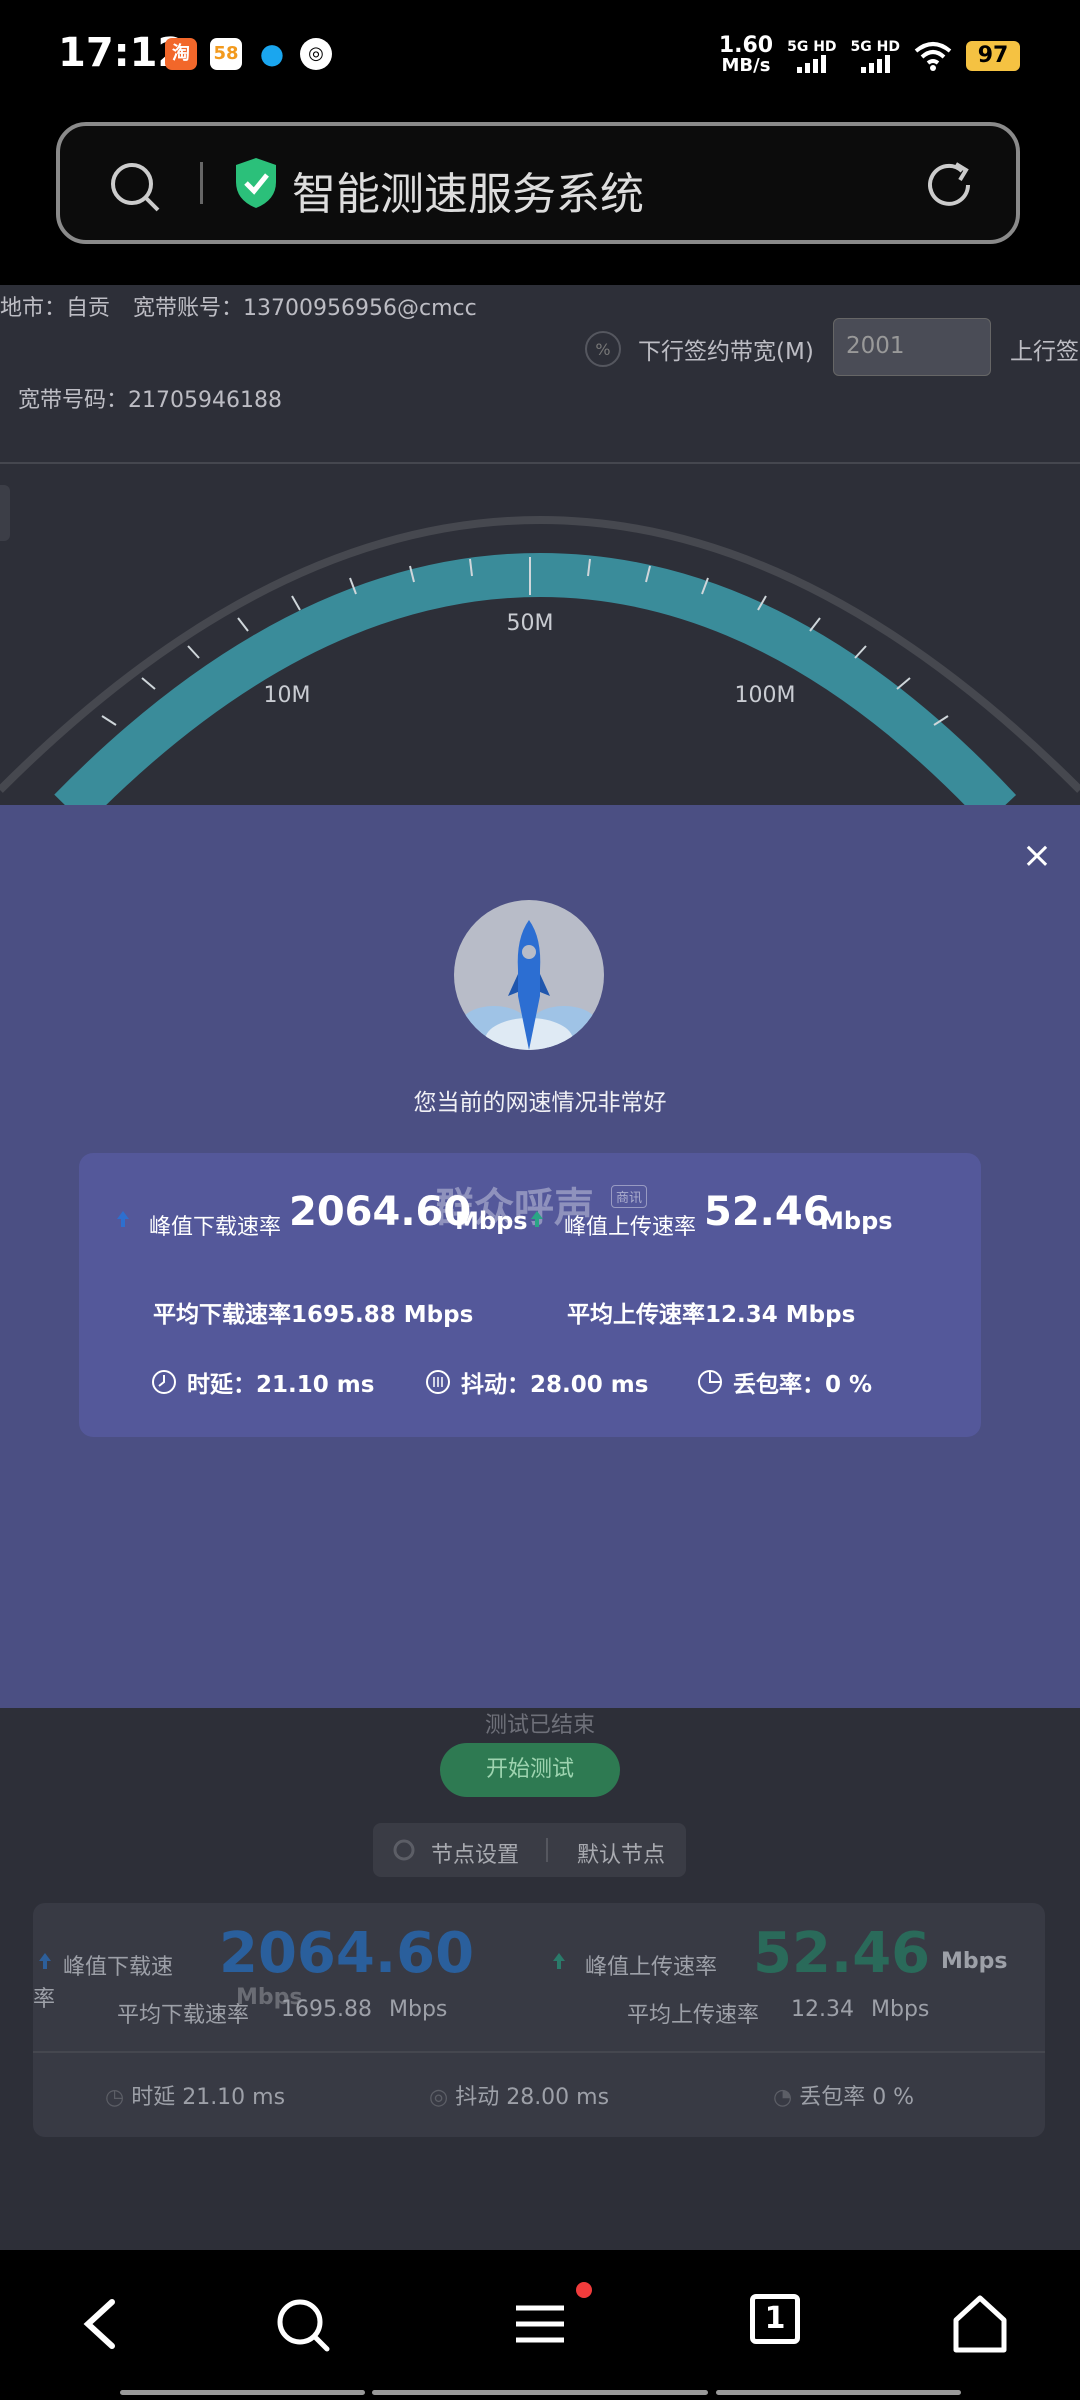 This screenshot has width=1080, height=2400. I want to click on start-test-button: 开始测试, so click(530, 1770).